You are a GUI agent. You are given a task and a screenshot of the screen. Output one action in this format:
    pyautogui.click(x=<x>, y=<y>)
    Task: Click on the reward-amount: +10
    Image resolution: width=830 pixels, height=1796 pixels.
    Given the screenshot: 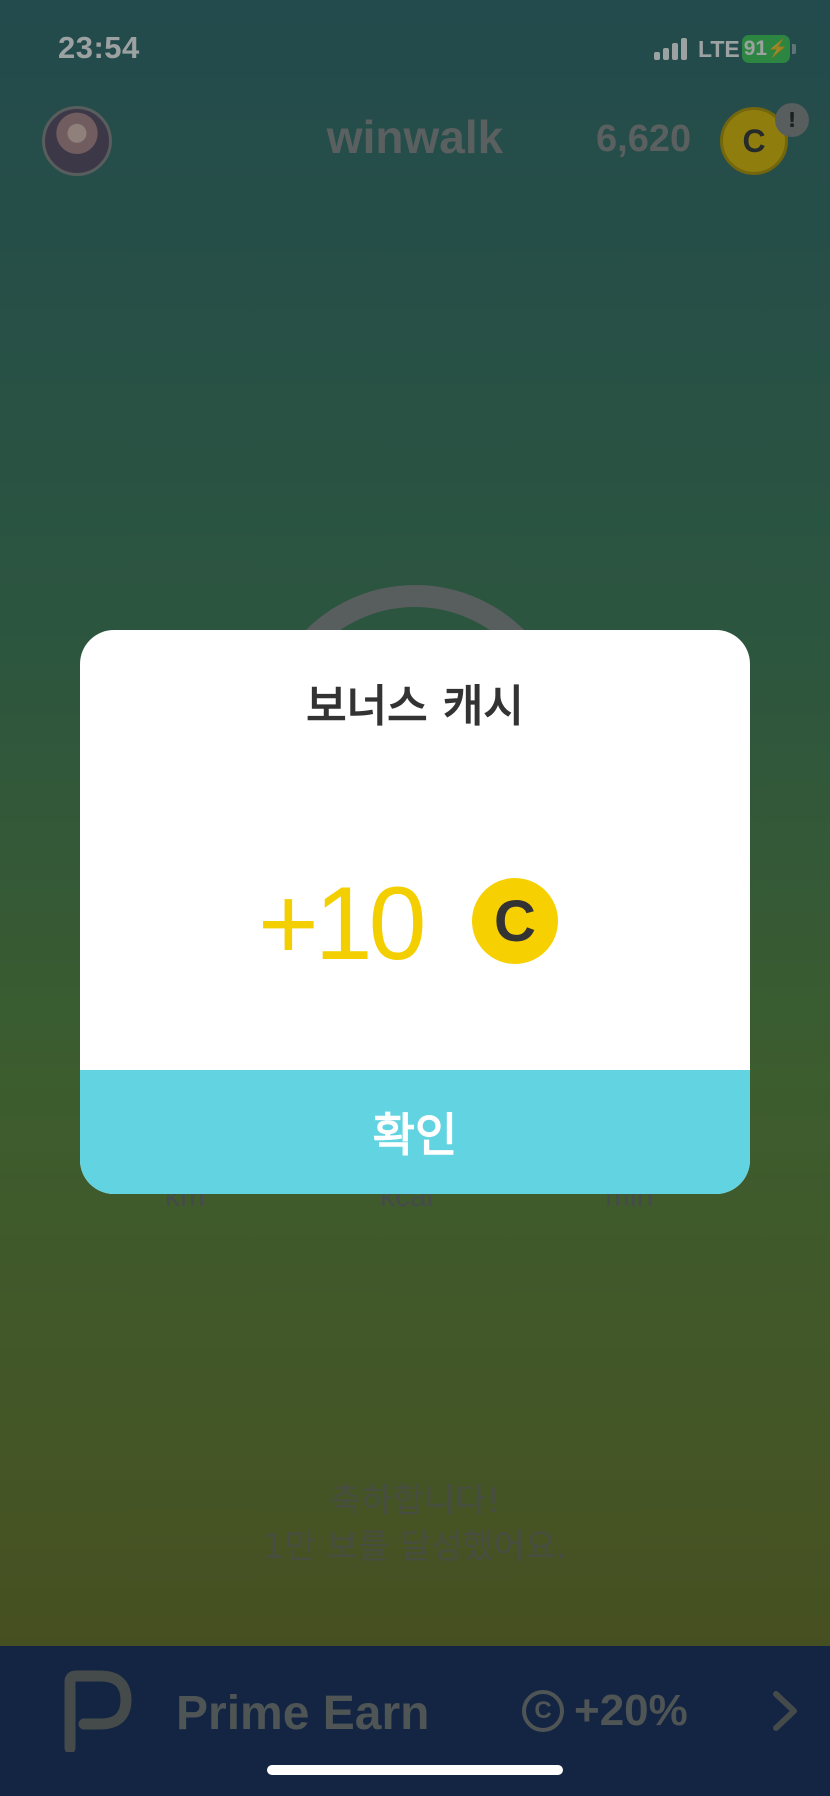 What is the action you would take?
    pyautogui.click(x=342, y=924)
    